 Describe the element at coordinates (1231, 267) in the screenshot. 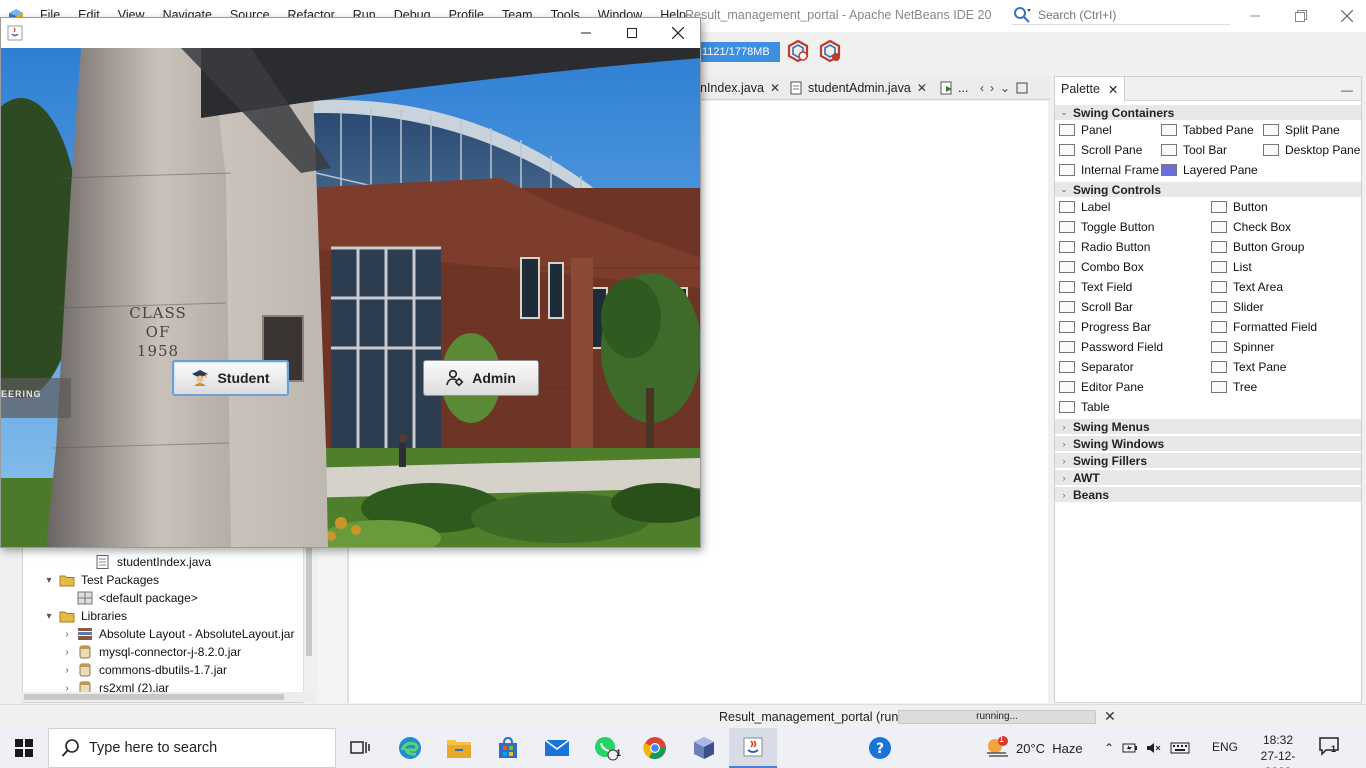

I see `palette-item-list: List` at that location.